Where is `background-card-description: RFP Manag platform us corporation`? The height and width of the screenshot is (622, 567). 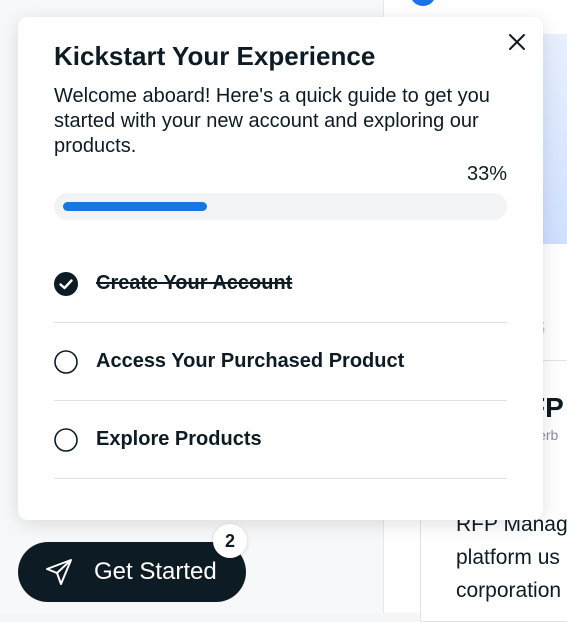 background-card-description: RFP Manag platform us corporation is located at coordinates (511, 557).